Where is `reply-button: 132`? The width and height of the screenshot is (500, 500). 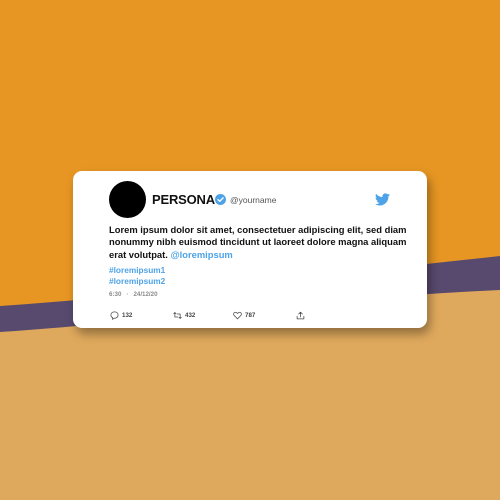 reply-button: 132 is located at coordinates (121, 315).